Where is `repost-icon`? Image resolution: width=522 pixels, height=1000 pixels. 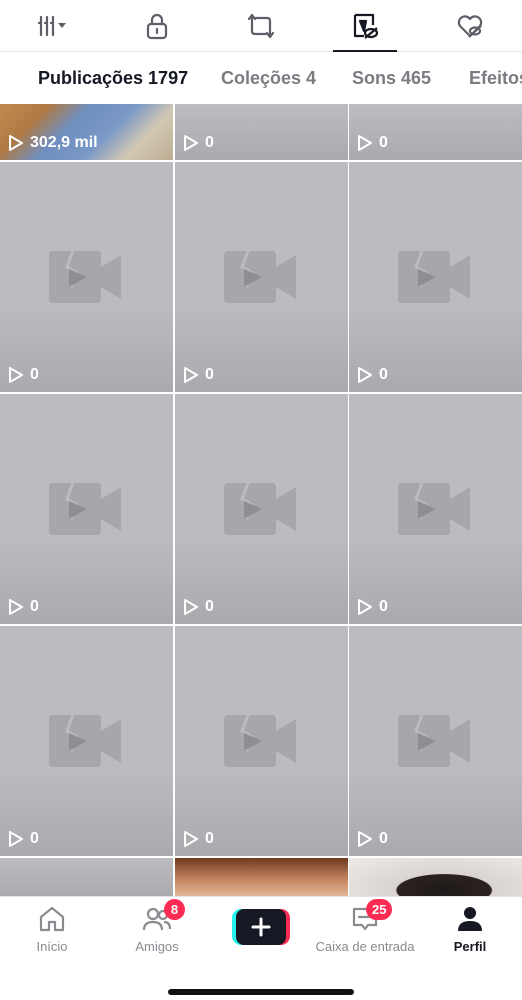
repost-icon is located at coordinates (261, 26).